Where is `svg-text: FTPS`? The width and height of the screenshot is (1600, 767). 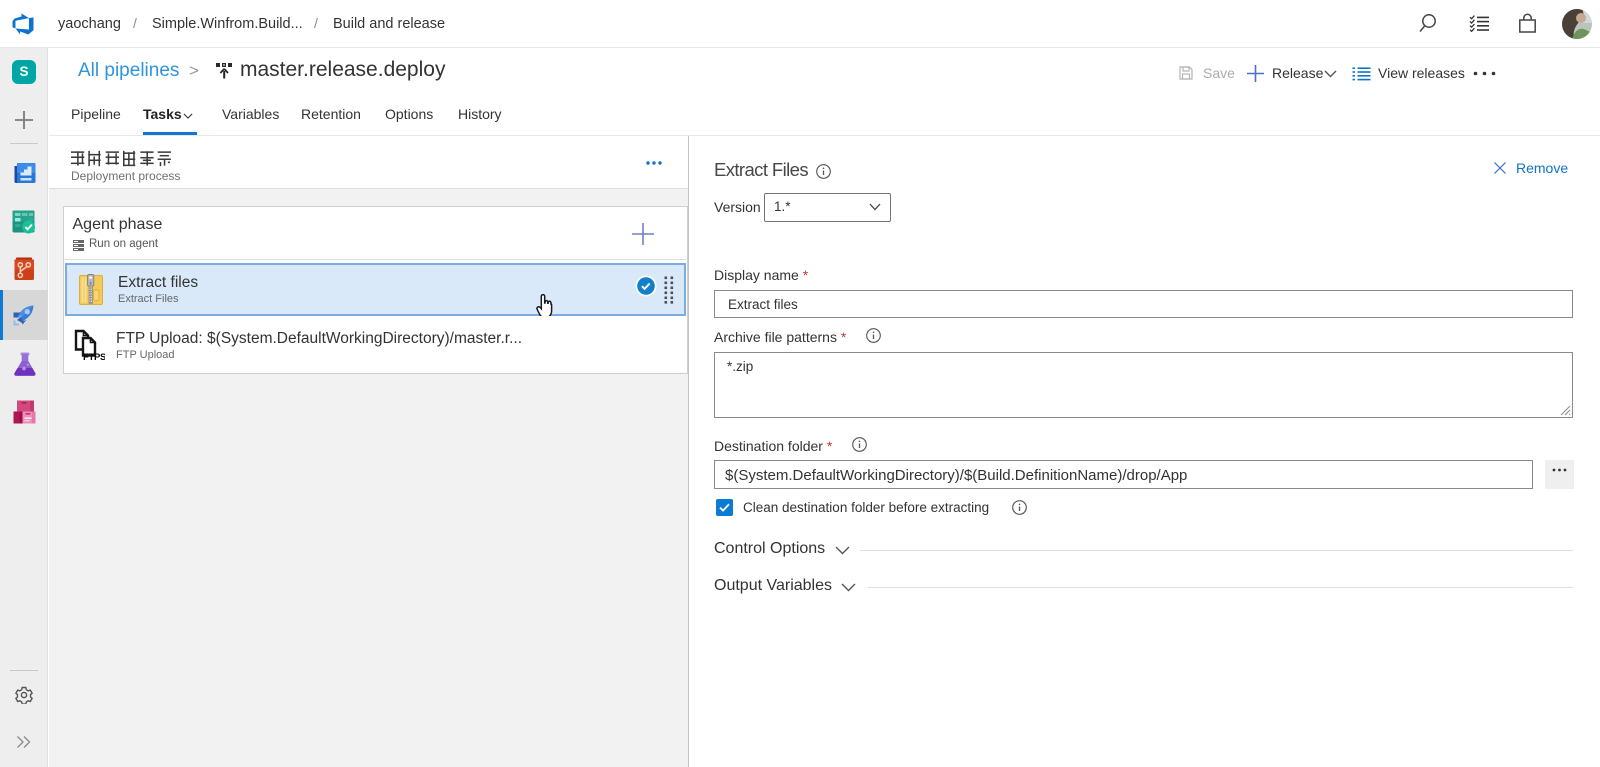 svg-text: FTPS is located at coordinates (94, 356).